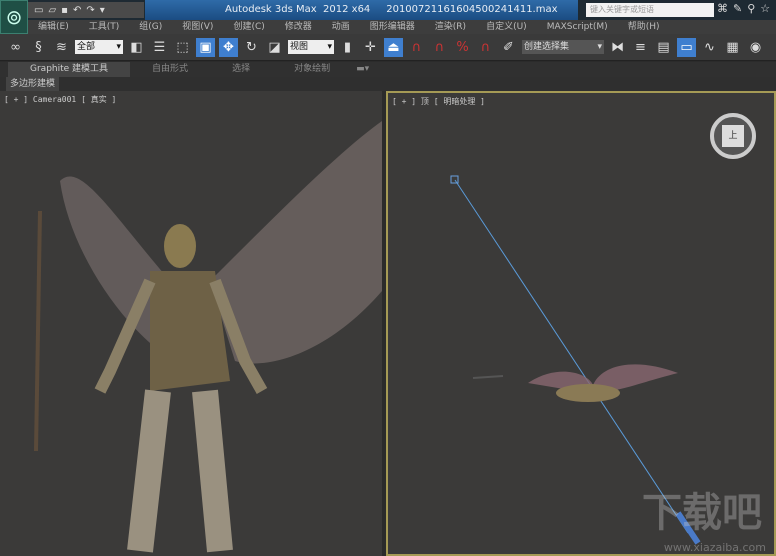  Describe the element at coordinates (722, 8) in the screenshot. I see `binoculars-icon: ⌘` at that location.